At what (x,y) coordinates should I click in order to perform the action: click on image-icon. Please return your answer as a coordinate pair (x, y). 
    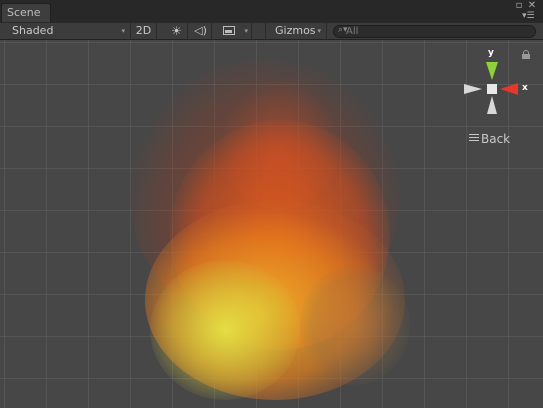
    Looking at the image, I should click on (229, 30).